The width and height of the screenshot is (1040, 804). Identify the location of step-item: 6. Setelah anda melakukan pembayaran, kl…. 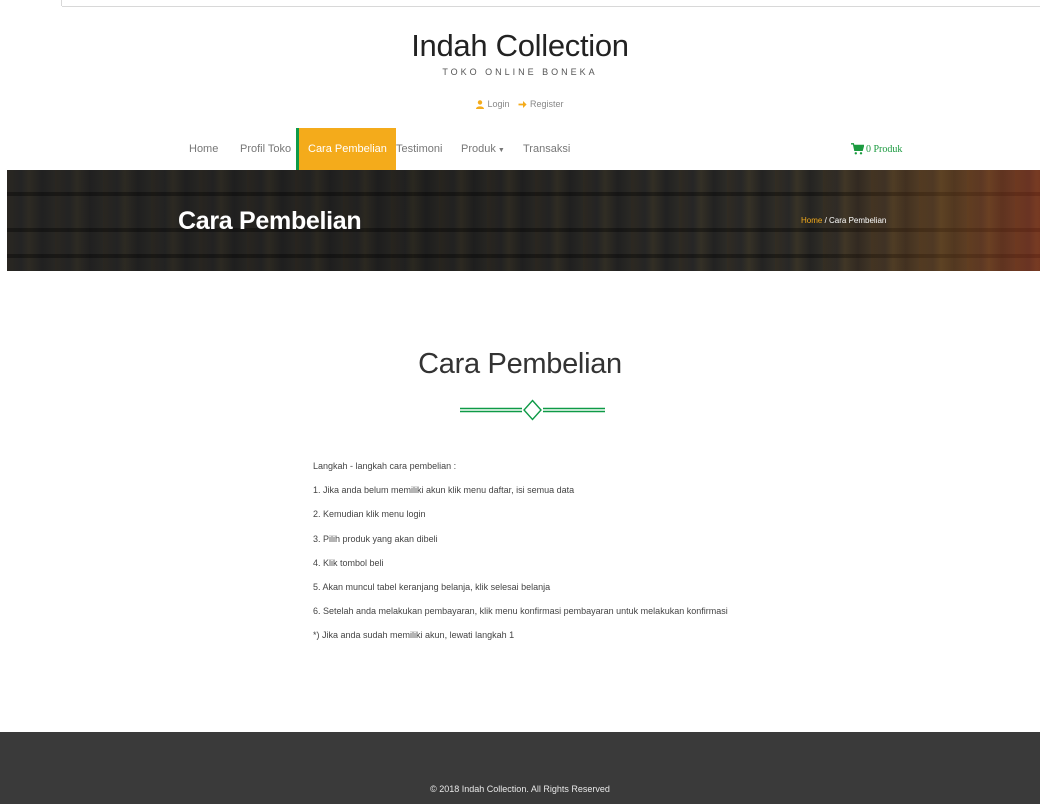
(520, 611).